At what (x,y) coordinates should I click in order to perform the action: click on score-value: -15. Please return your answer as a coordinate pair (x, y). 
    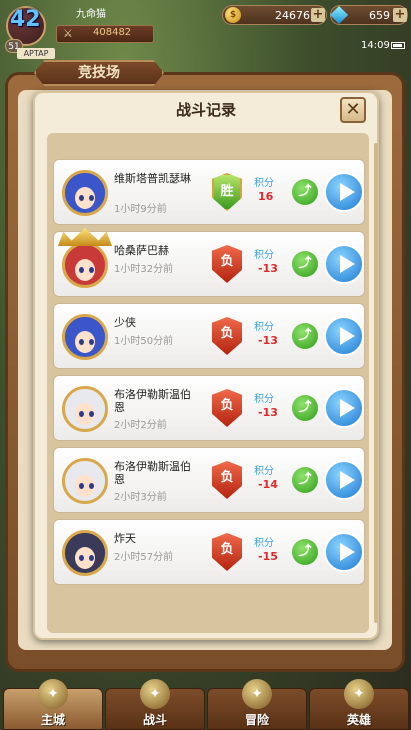
    Looking at the image, I should click on (268, 556).